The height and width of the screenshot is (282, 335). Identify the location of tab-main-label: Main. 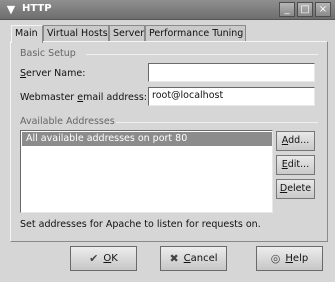
(26, 33).